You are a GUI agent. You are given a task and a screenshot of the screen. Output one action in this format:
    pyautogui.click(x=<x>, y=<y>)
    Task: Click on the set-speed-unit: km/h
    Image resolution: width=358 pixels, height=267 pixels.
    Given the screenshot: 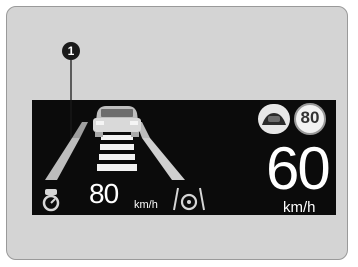 What is the action you would take?
    pyautogui.click(x=146, y=205)
    